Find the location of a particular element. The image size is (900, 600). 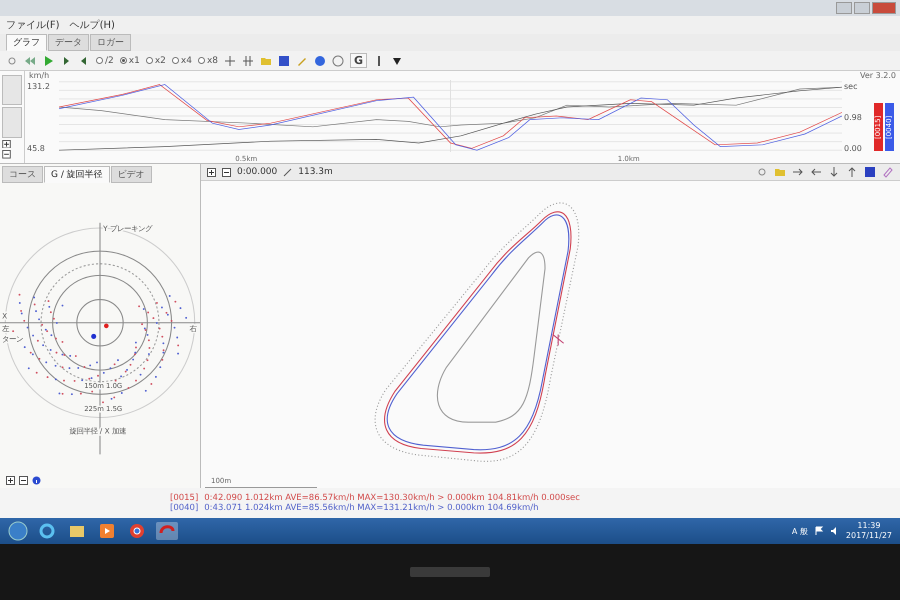

lap-summary: 0:43.071 1.024km AVE=85.56km/h MAX=131.21km/h > 0.000km 104.69km/h is located at coordinates (371, 508).